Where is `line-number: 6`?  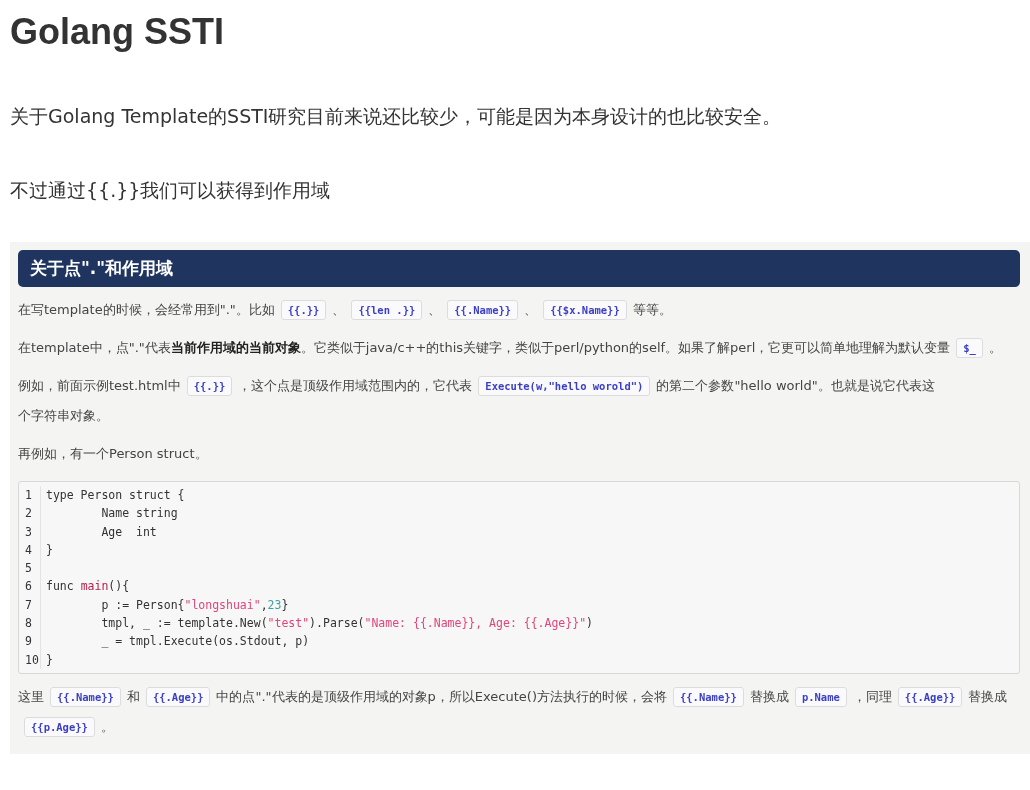 line-number: 6 is located at coordinates (30, 586).